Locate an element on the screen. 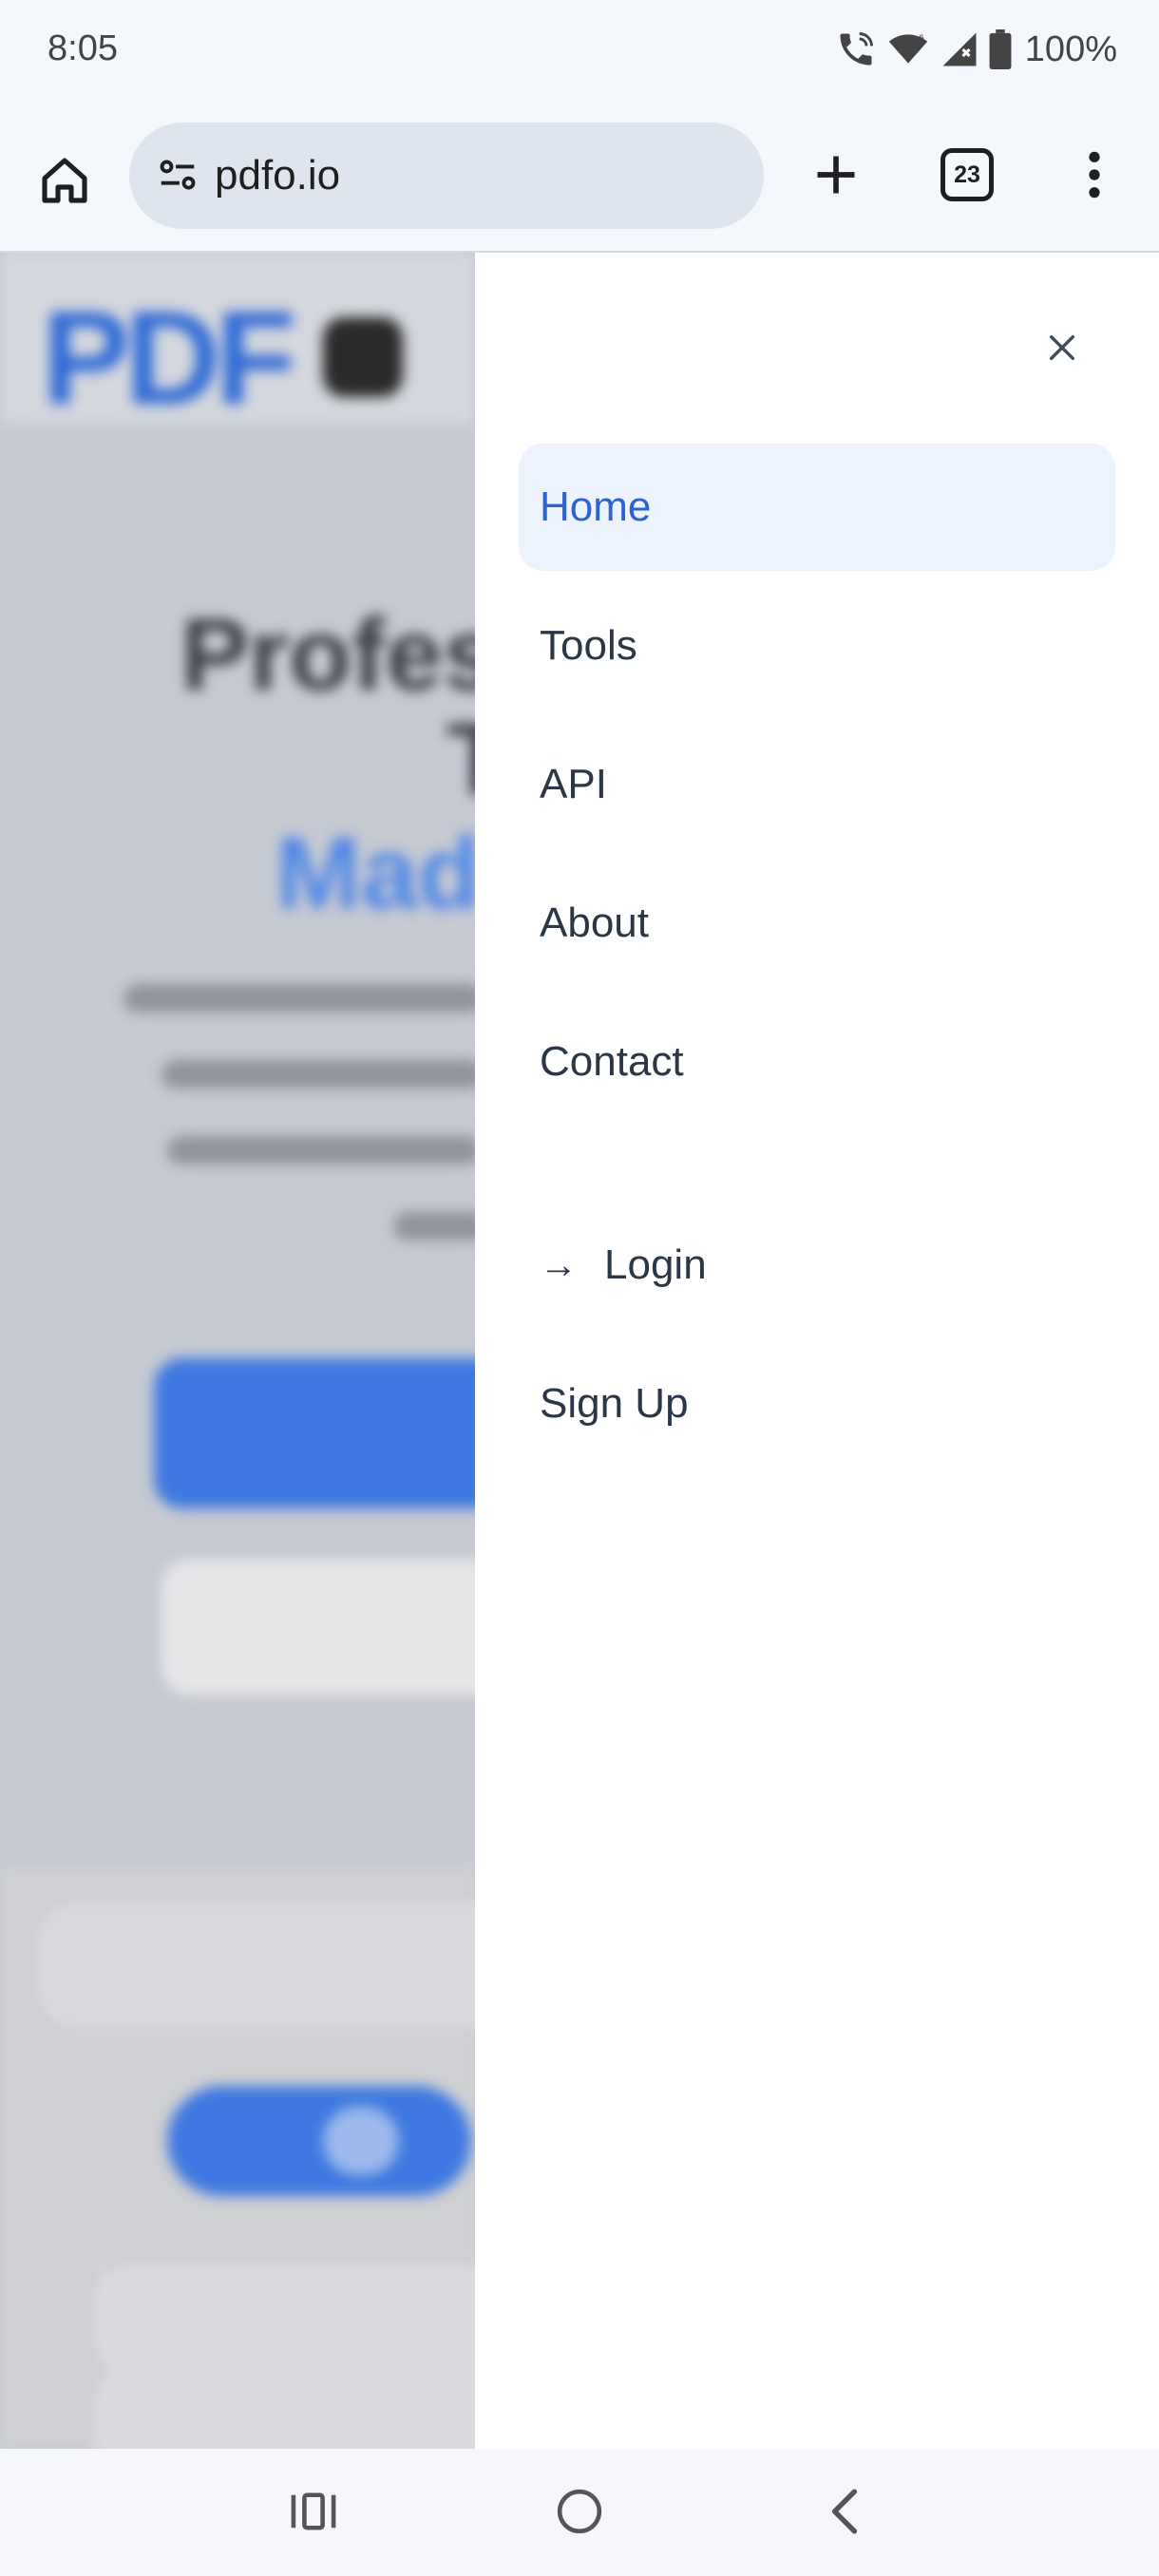  blurred-toggle is located at coordinates (319, 2141).